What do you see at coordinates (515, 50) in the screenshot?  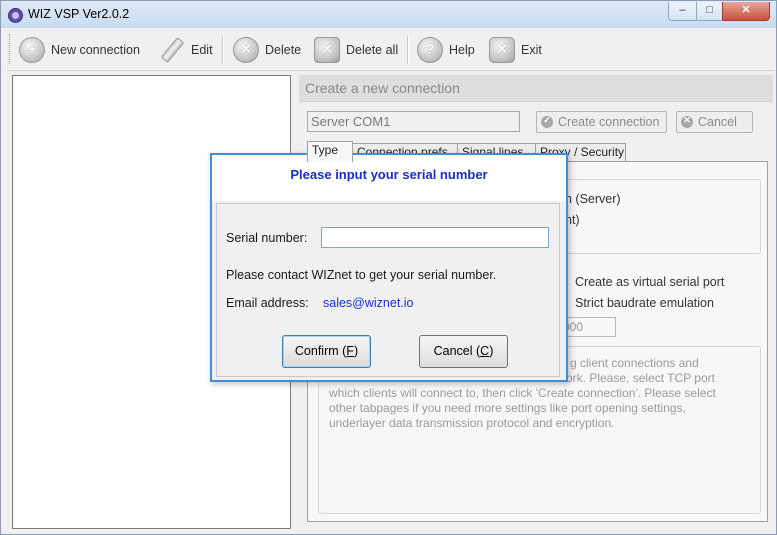 I see `exit-button: ✕ Exit` at bounding box center [515, 50].